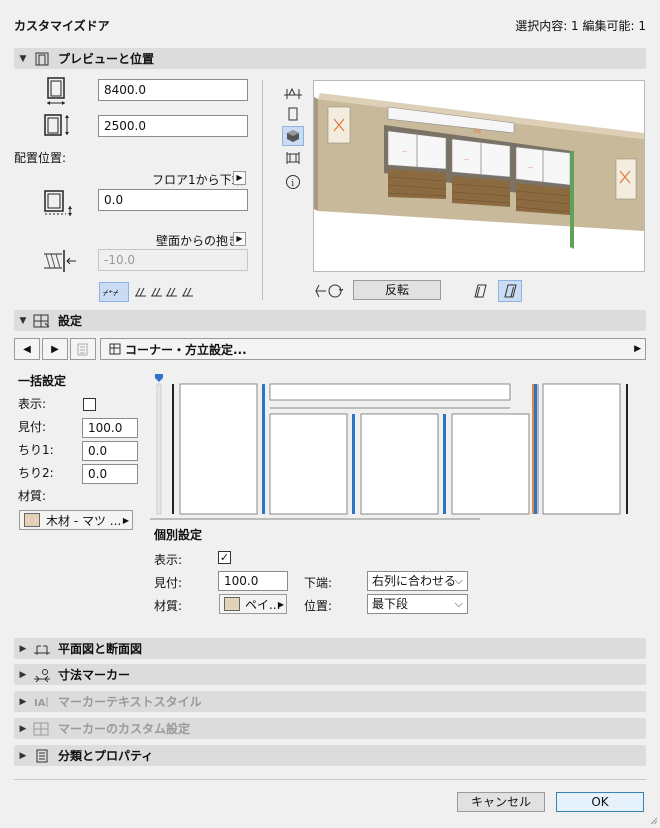  Describe the element at coordinates (330, 648) in the screenshot. I see `section-plan-section-header: ▶ 平面図と断面図` at that location.